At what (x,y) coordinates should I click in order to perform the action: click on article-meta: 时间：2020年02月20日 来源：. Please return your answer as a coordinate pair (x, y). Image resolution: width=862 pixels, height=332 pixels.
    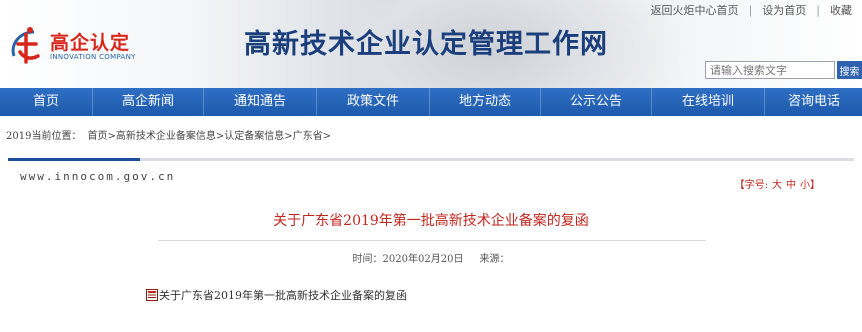
    Looking at the image, I should click on (431, 257).